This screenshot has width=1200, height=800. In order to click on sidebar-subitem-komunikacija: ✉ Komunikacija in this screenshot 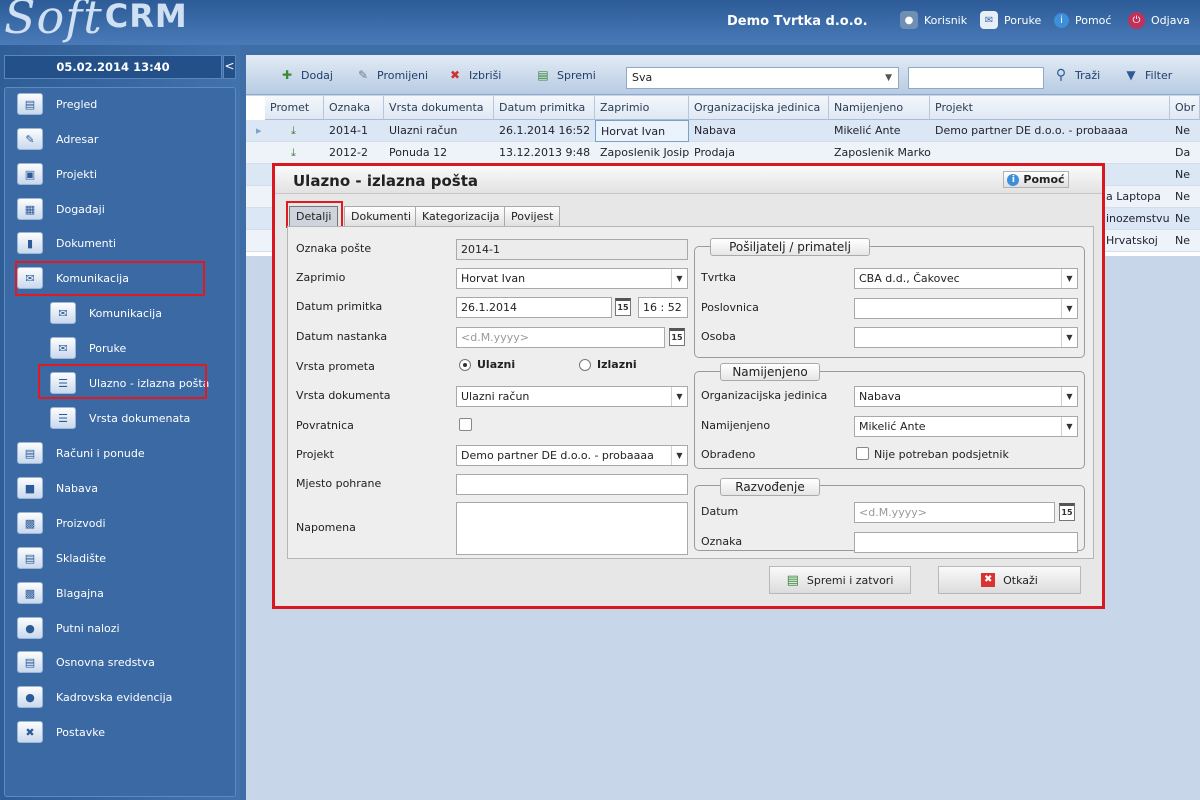, I will do `click(106, 313)`.